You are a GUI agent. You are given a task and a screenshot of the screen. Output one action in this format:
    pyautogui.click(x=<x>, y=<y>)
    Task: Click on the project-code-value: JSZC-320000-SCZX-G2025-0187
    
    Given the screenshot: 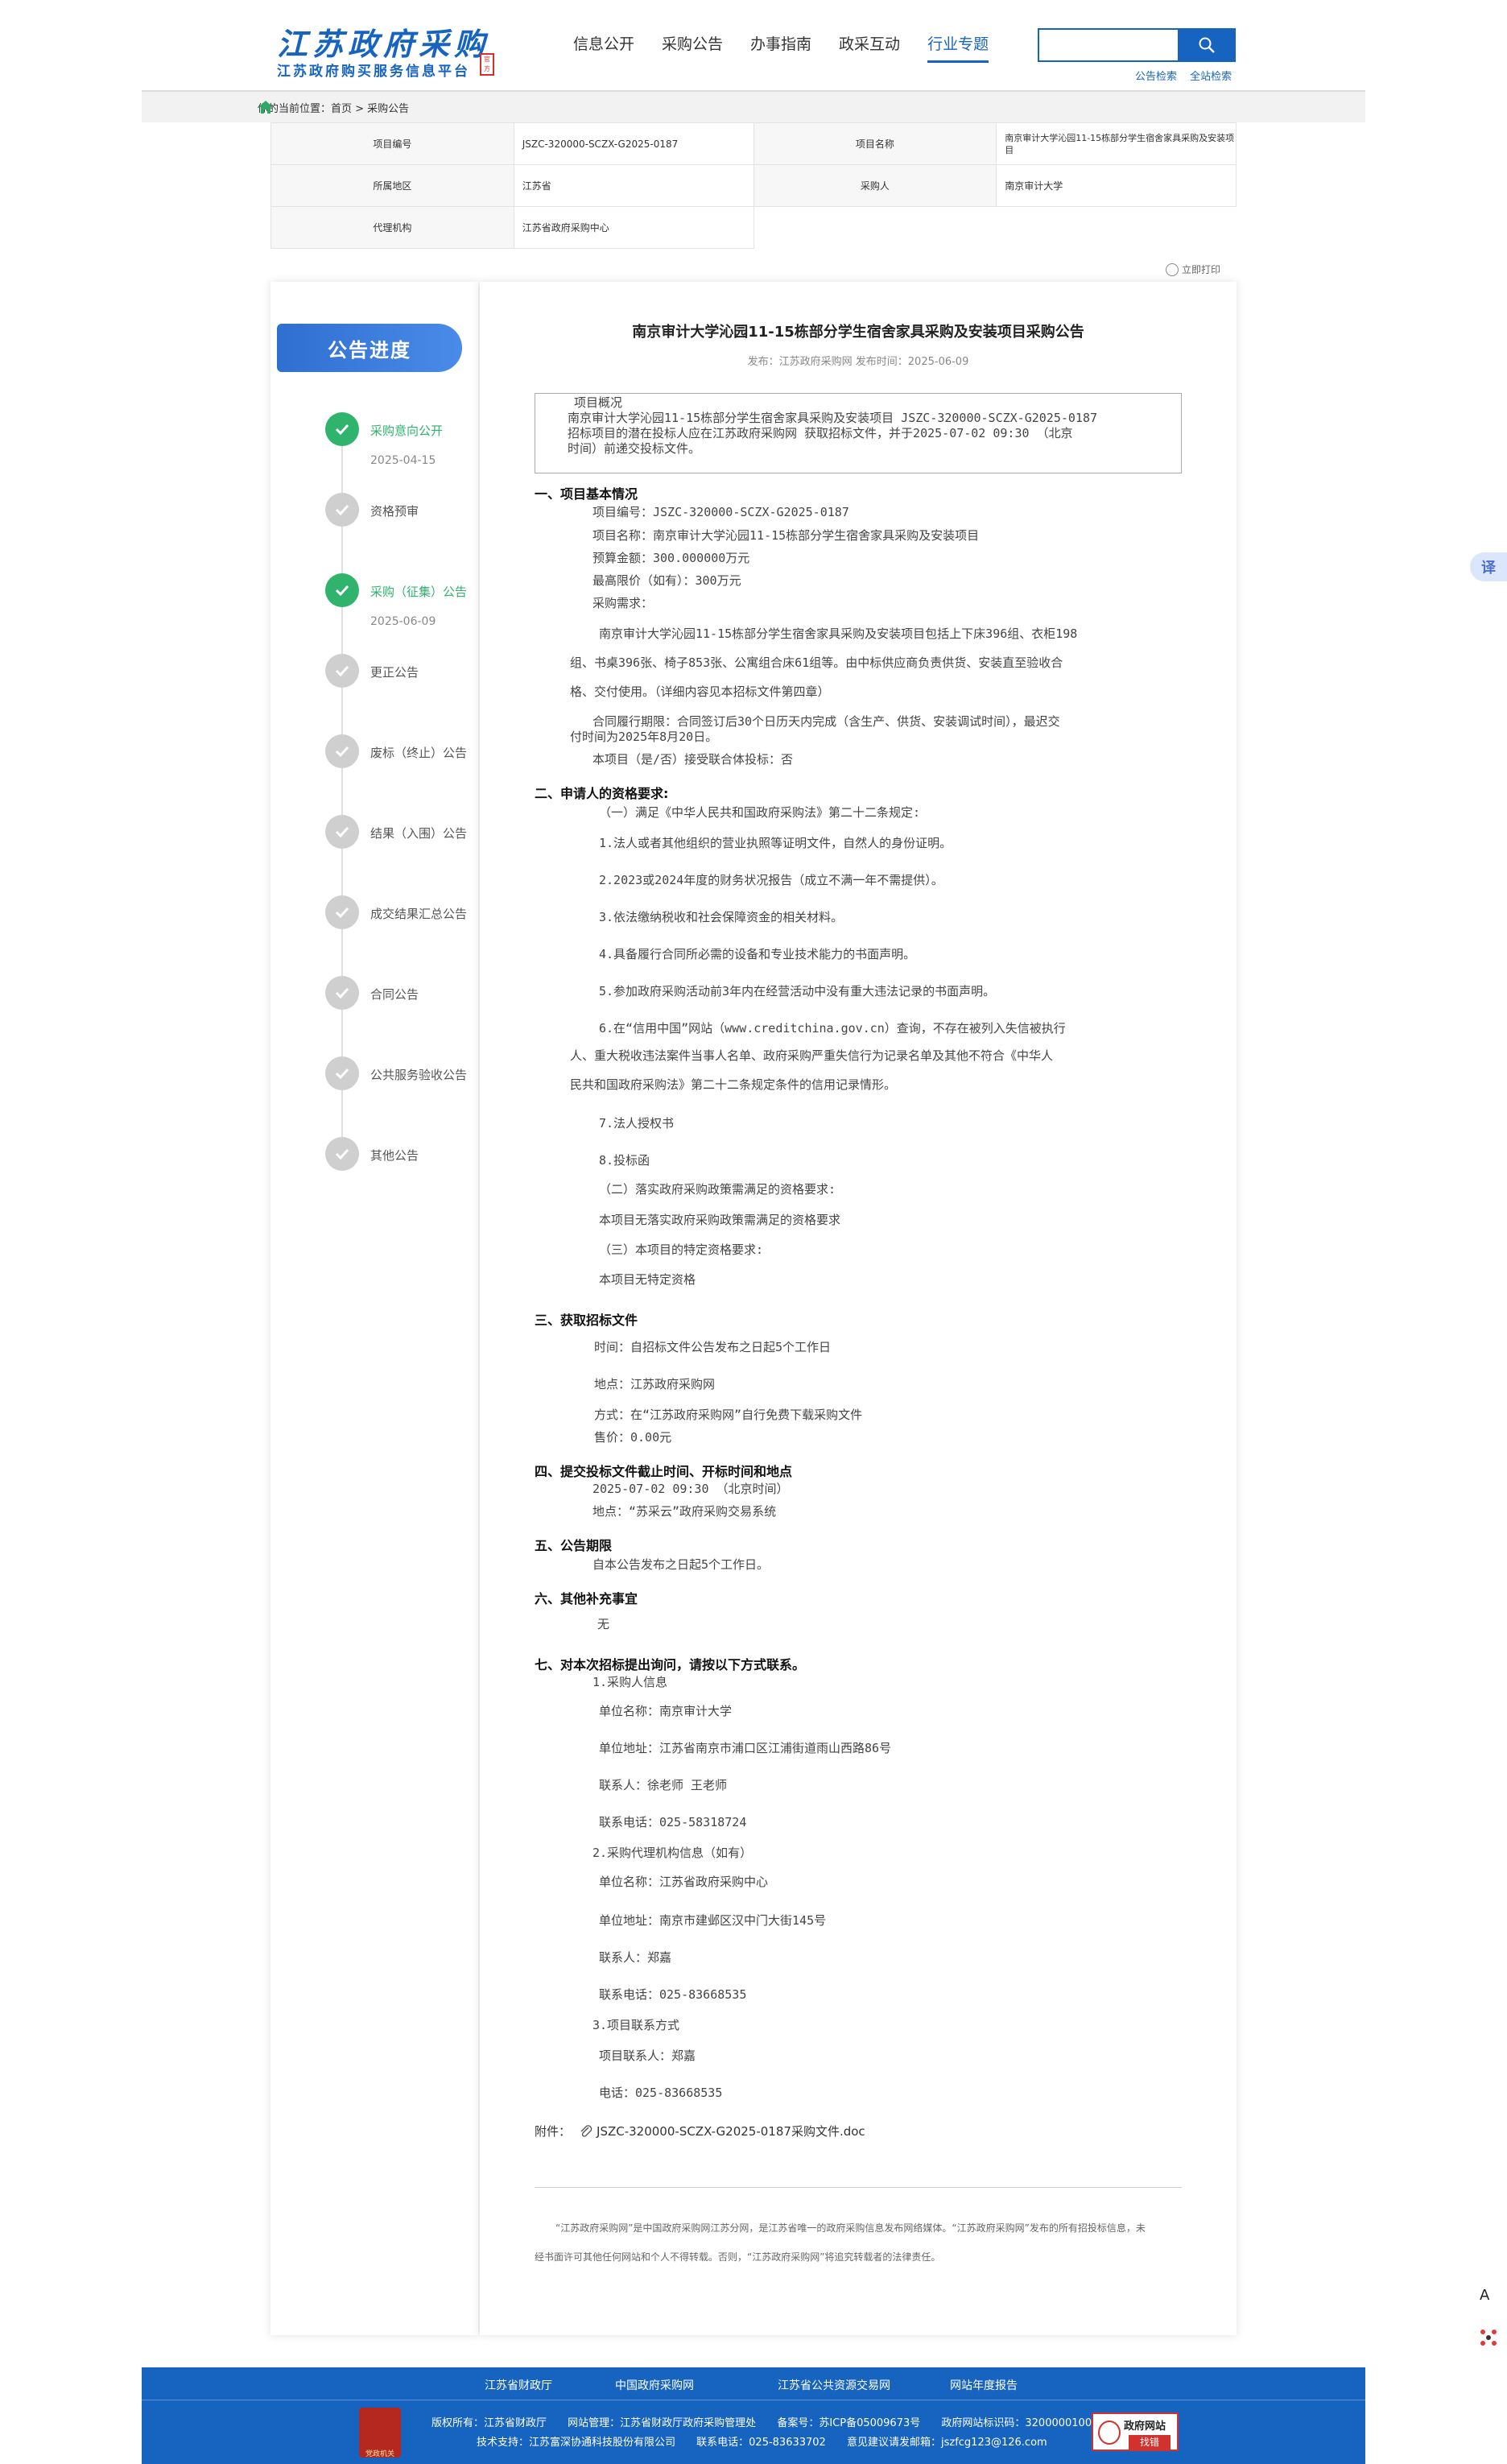 What is the action you would take?
    pyautogui.click(x=633, y=143)
    